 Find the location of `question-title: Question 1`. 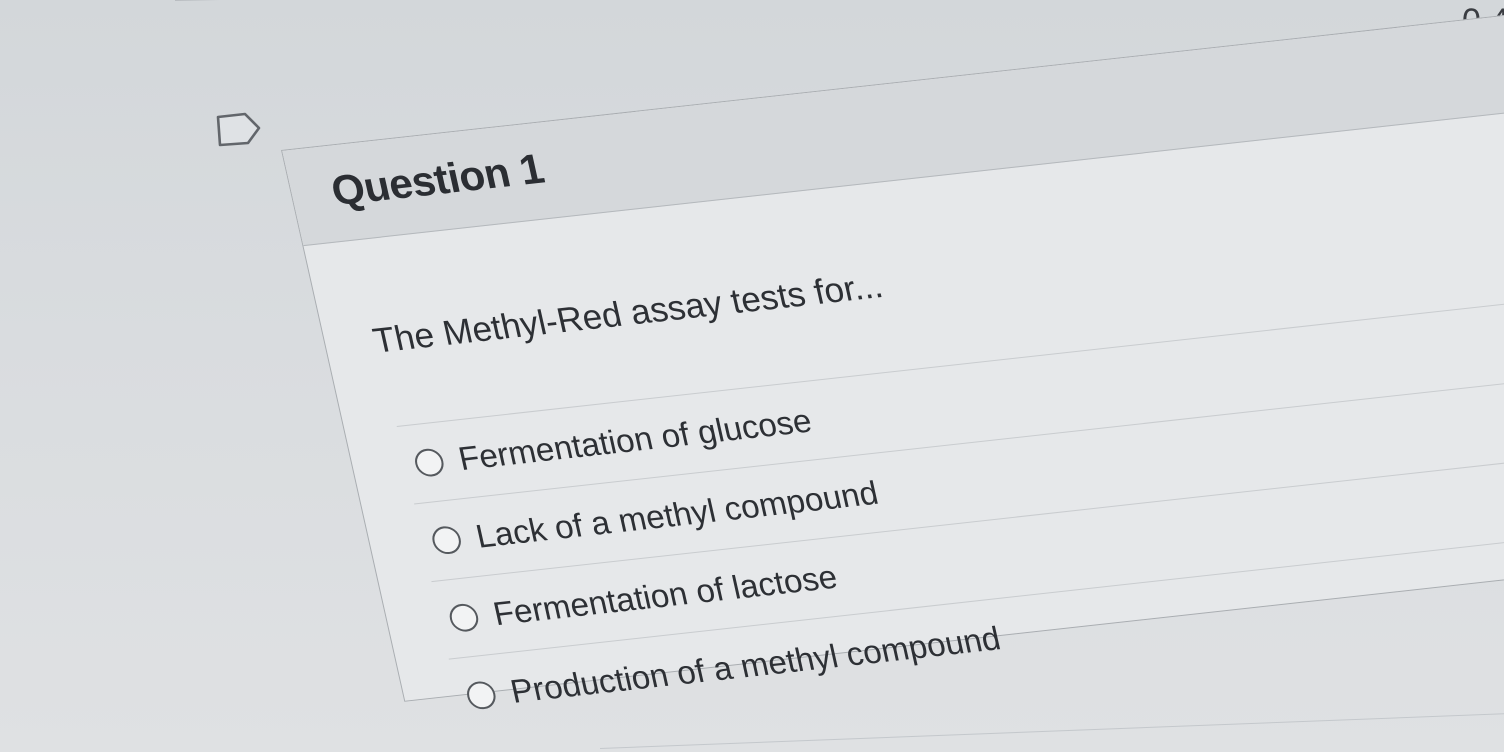

question-title: Question 1 is located at coordinates (437, 179).